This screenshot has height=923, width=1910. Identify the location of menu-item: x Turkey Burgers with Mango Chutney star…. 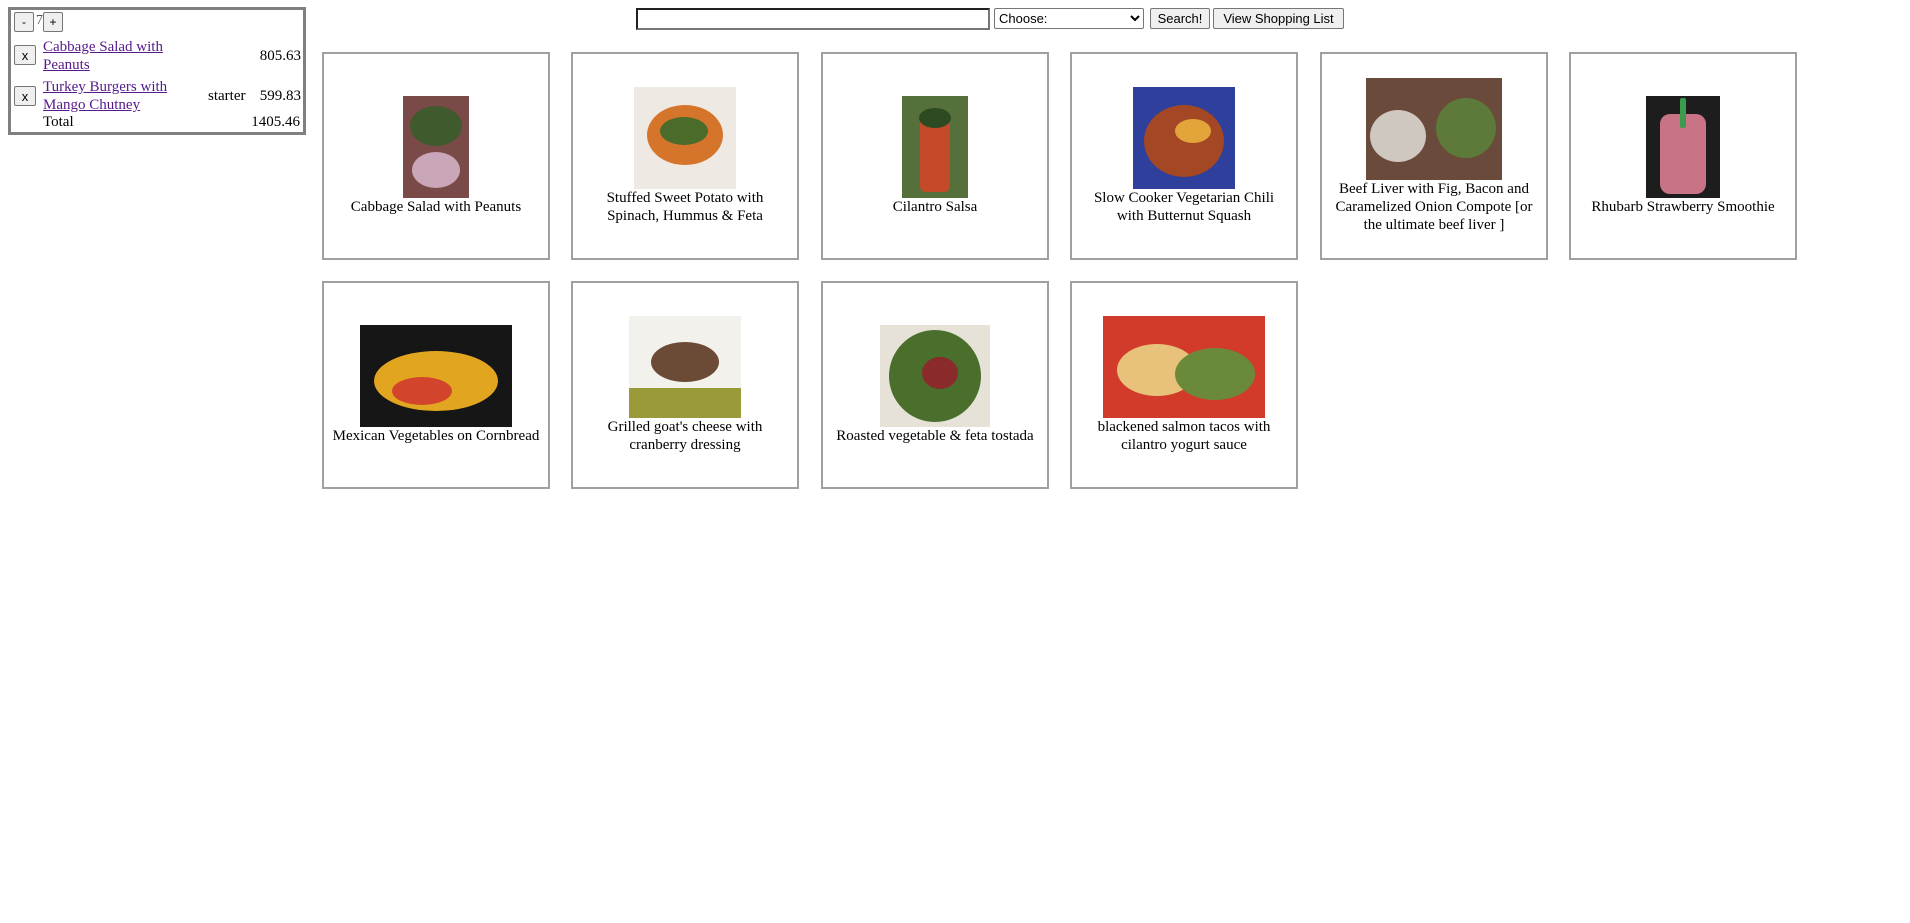
(157, 96).